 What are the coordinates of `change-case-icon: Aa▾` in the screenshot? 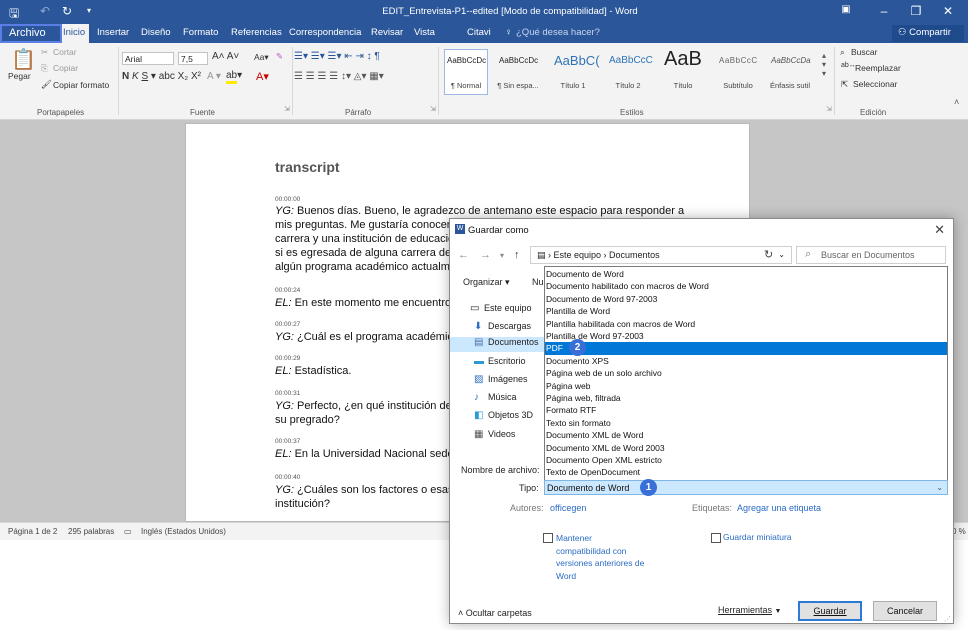 It's located at (261, 57).